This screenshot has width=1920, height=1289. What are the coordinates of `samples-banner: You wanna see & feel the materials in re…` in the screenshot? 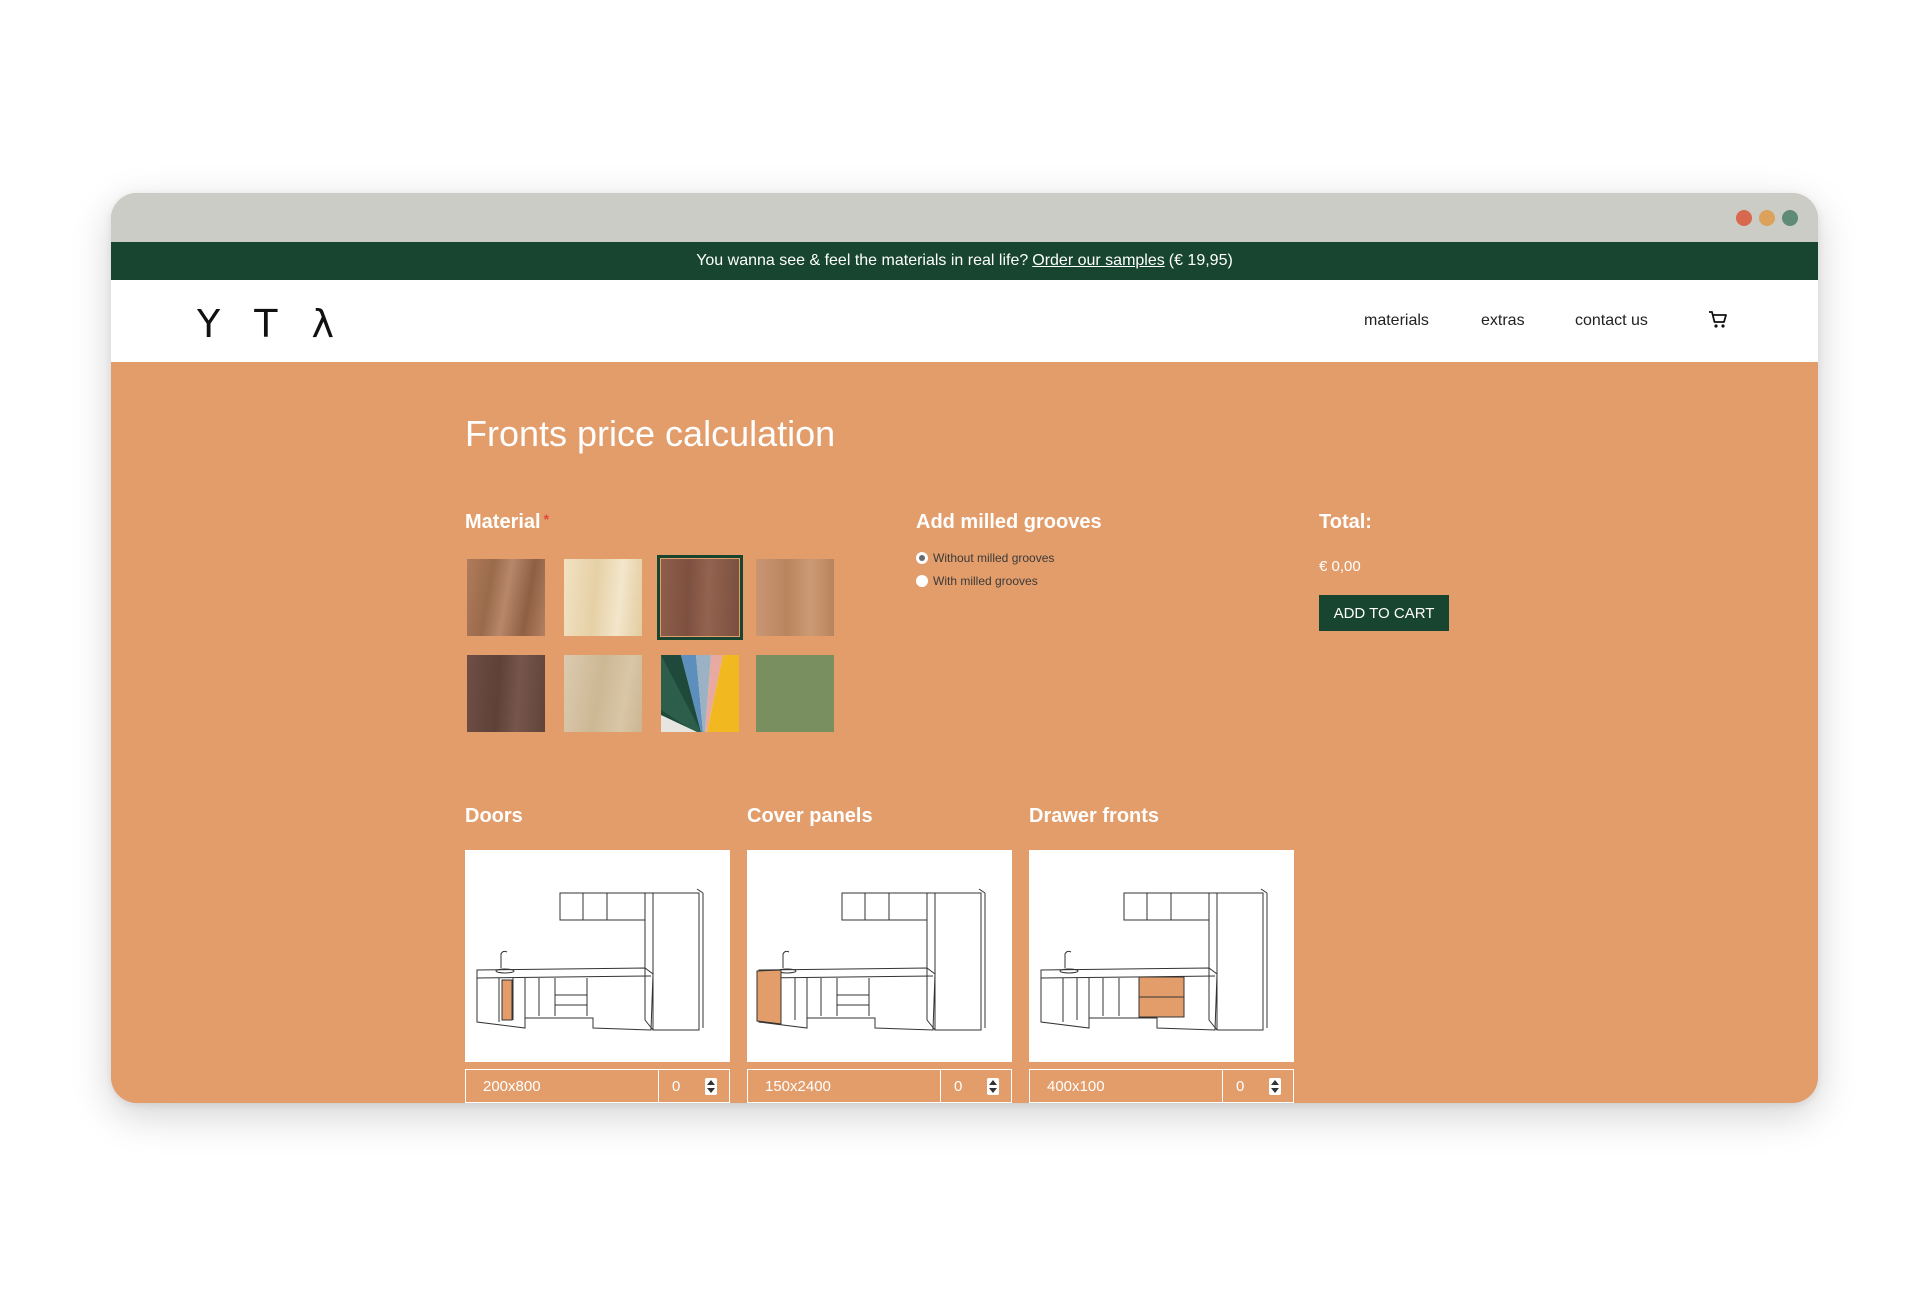 It's located at (964, 261).